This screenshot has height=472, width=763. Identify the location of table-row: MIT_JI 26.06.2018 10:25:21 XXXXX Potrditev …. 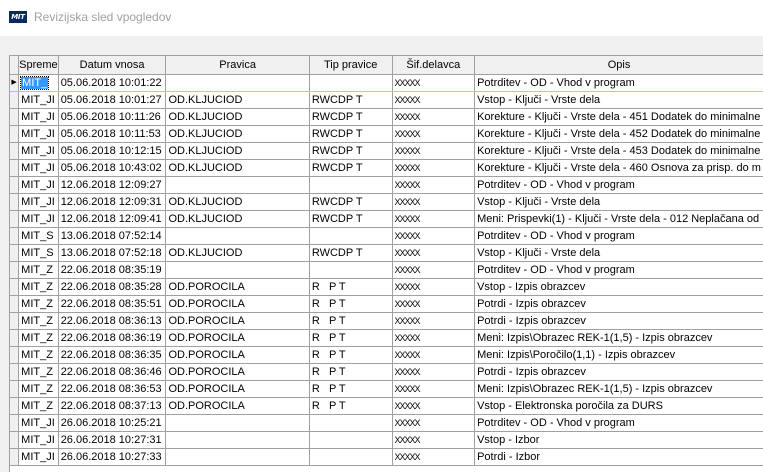
(386, 423).